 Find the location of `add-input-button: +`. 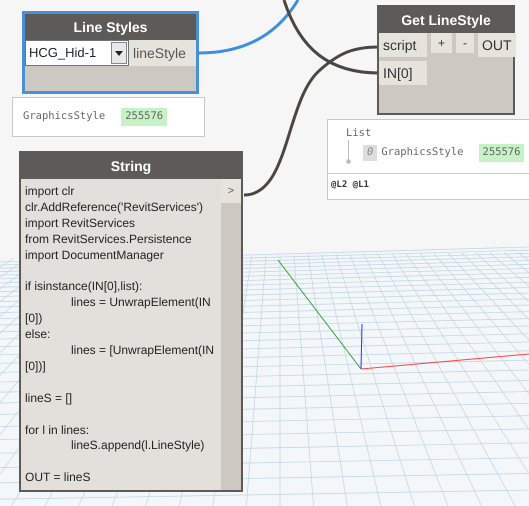

add-input-button: + is located at coordinates (441, 43).